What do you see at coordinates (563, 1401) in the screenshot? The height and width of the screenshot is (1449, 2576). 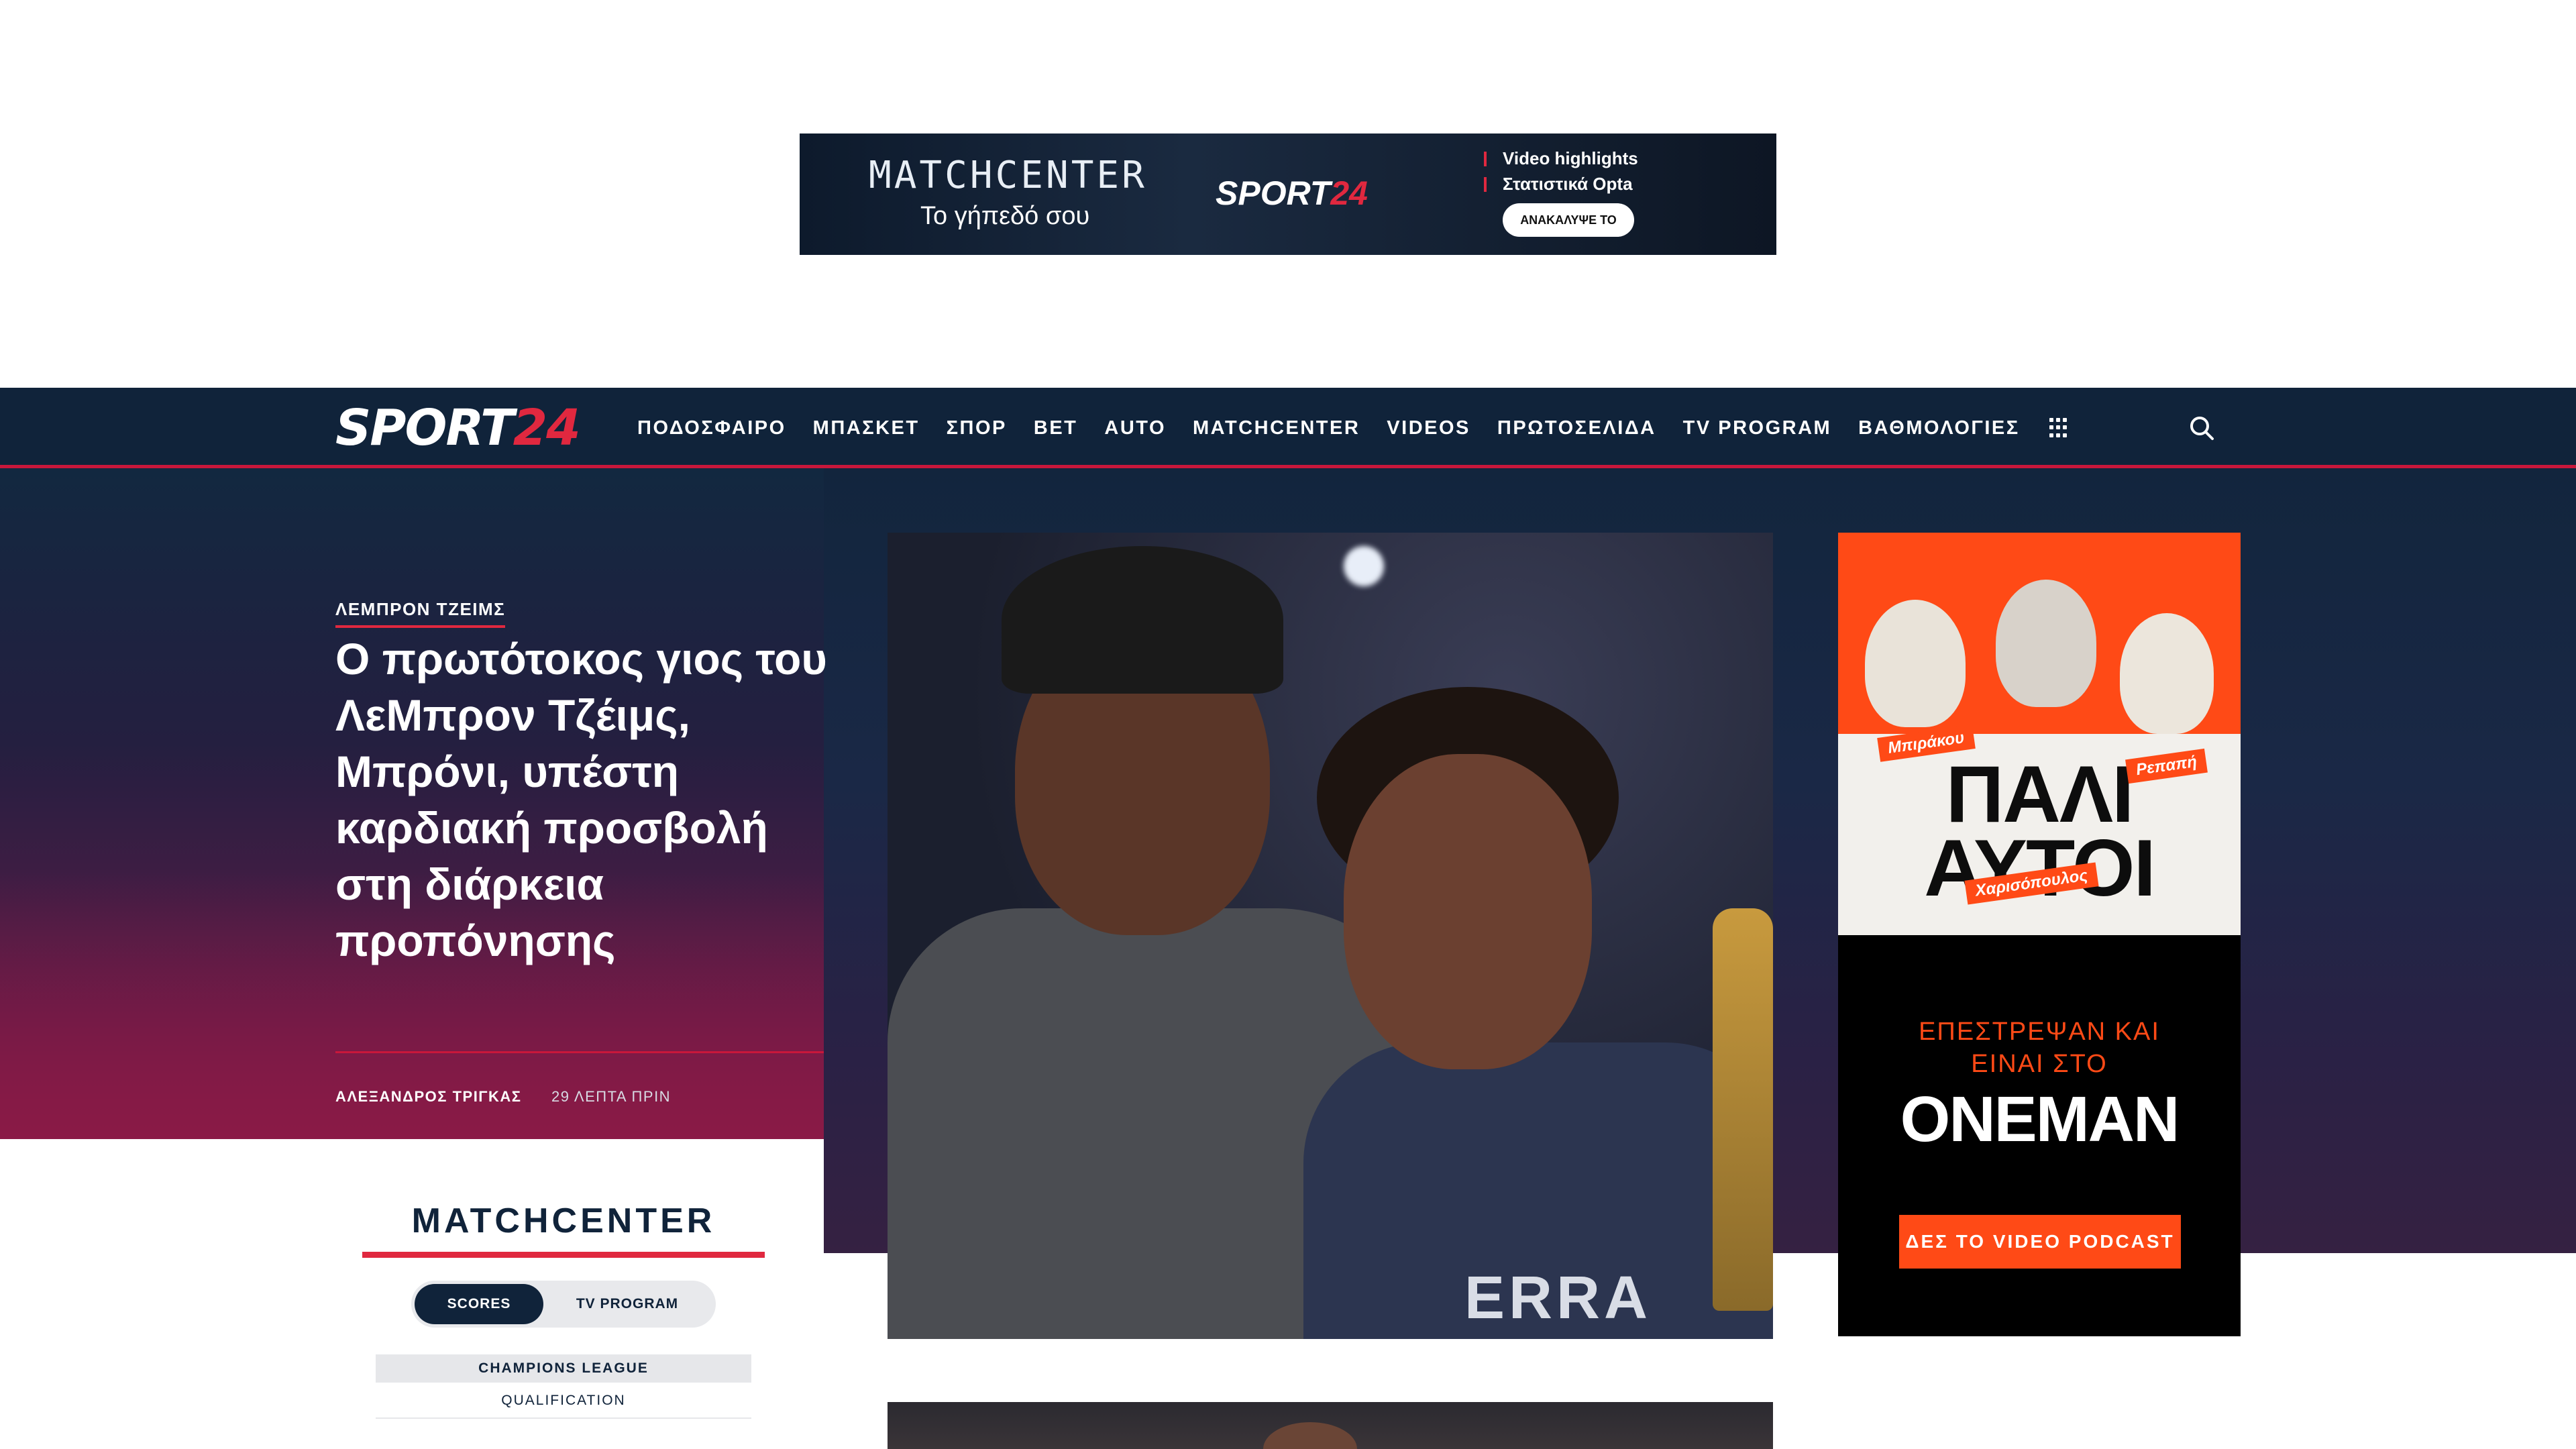 I see `league-stage: QUALIFICATION` at bounding box center [563, 1401].